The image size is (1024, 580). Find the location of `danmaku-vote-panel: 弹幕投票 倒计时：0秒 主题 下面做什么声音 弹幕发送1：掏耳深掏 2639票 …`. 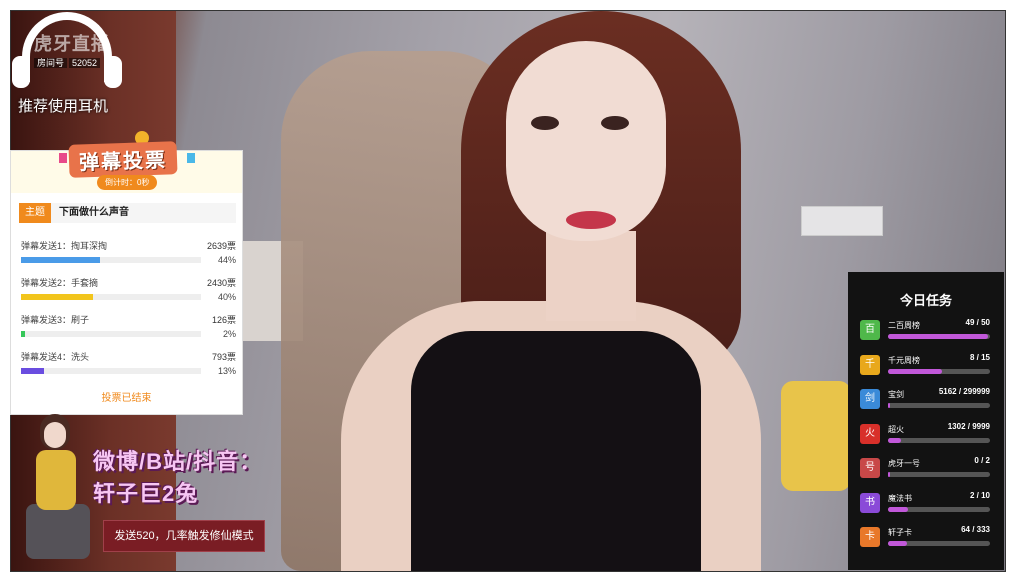

danmaku-vote-panel: 弹幕投票 倒计时：0秒 主题 下面做什么声音 弹幕发送1：掏耳深掏 2639票 … is located at coordinates (126, 273).